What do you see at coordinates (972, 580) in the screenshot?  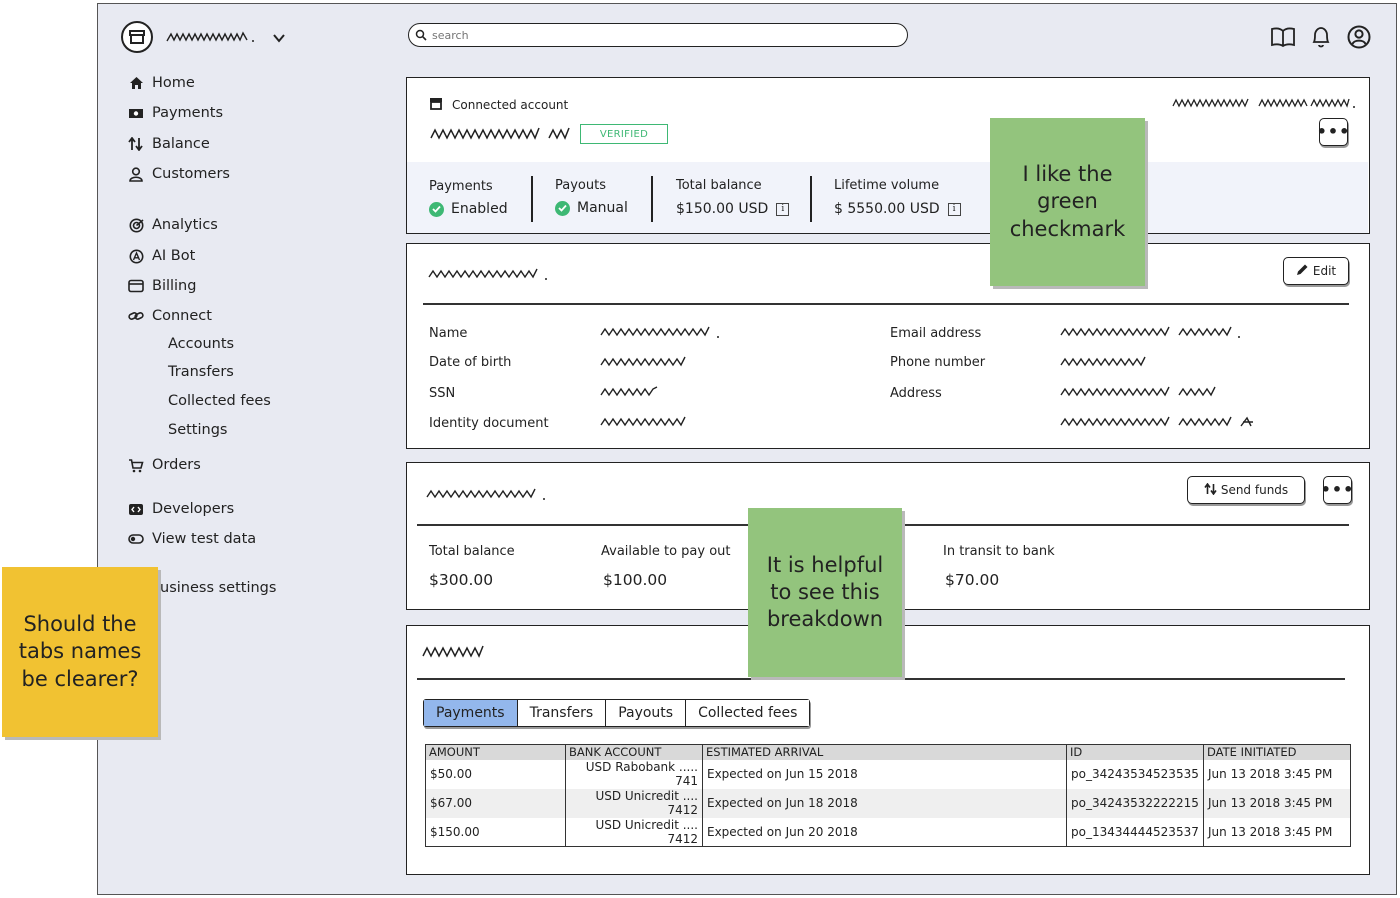 I see `in-transit-value: $70.00` at bounding box center [972, 580].